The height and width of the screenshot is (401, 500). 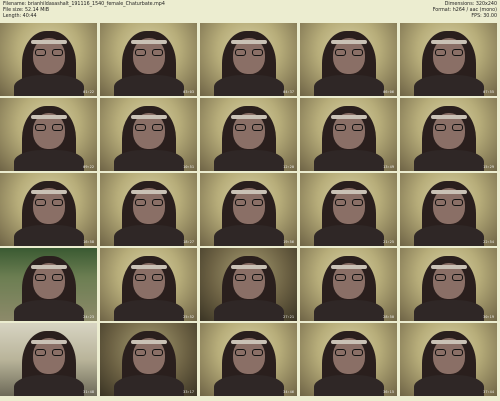 I want to click on timestamp-label: 13:49, so click(x=388, y=167).